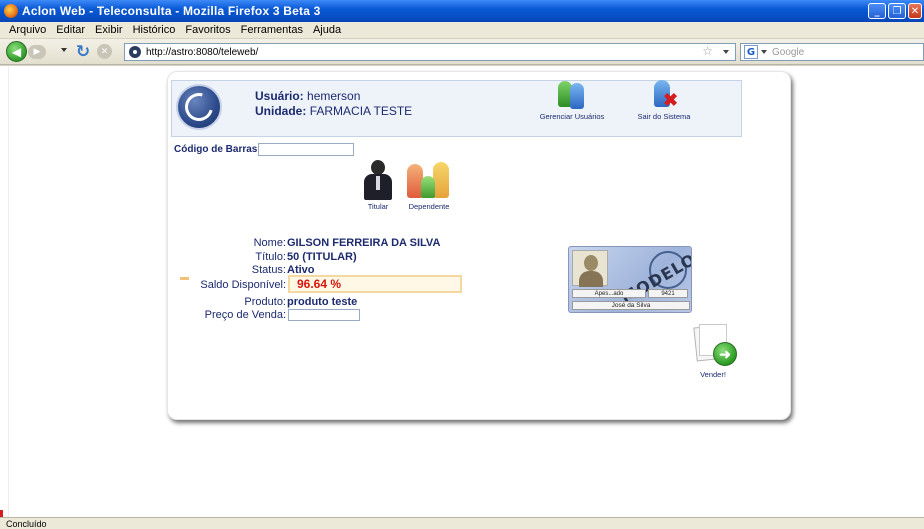 The width and height of the screenshot is (924, 529). I want to click on titular-person-icon, so click(378, 180).